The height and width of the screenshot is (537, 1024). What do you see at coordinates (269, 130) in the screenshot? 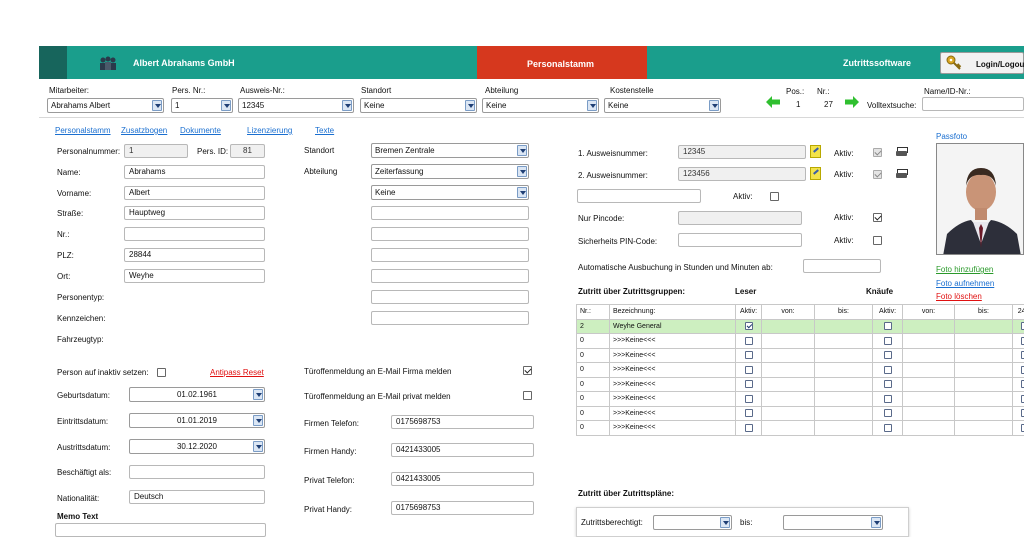
I see `tab-lizenzierung: Lizenzierung` at bounding box center [269, 130].